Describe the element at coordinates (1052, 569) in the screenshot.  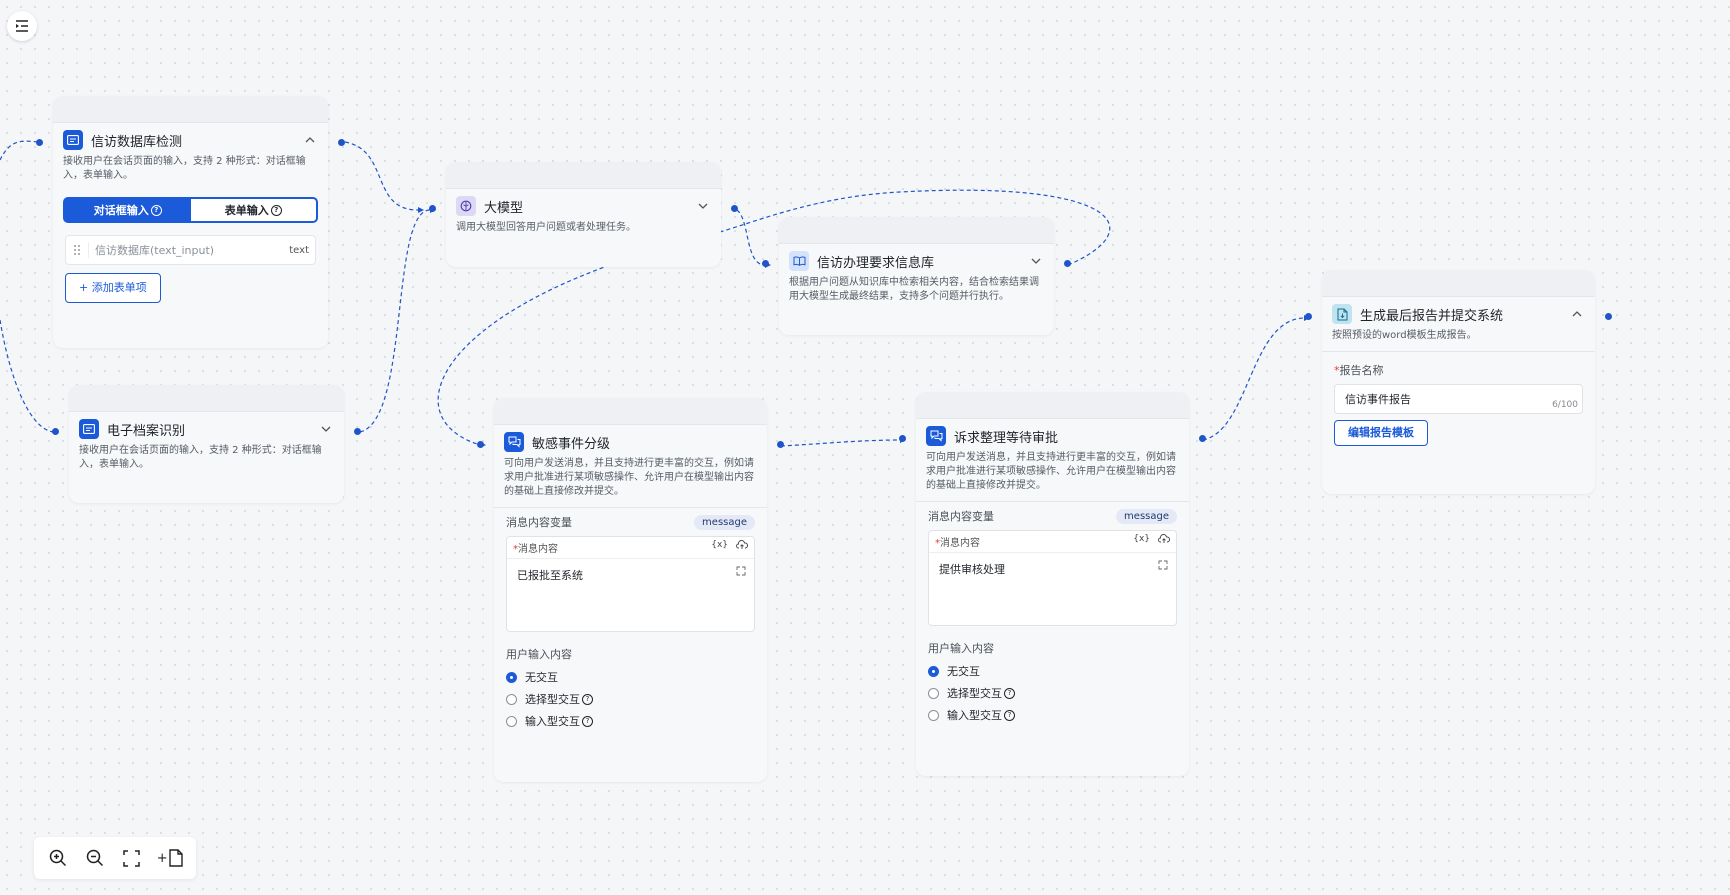
I see `message-content-value: 提供审核处理` at that location.